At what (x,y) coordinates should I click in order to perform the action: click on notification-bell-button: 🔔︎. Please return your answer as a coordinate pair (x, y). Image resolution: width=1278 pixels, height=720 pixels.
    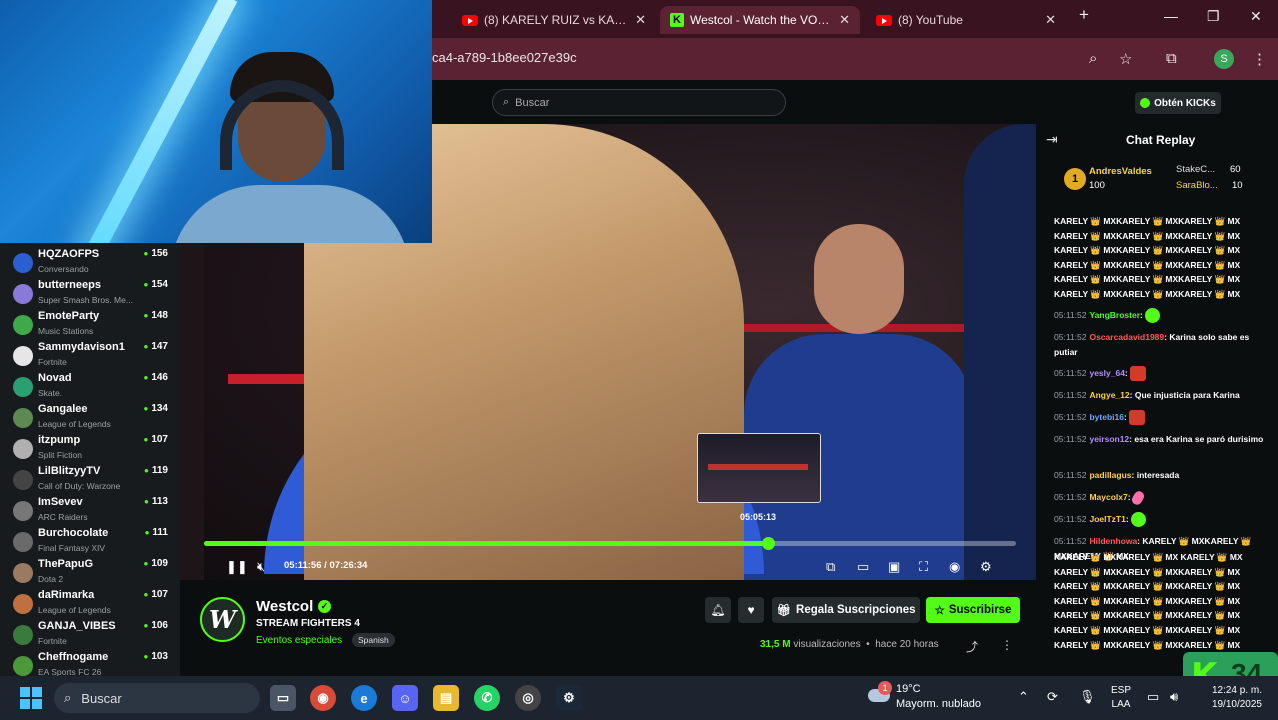
    Looking at the image, I should click on (718, 610).